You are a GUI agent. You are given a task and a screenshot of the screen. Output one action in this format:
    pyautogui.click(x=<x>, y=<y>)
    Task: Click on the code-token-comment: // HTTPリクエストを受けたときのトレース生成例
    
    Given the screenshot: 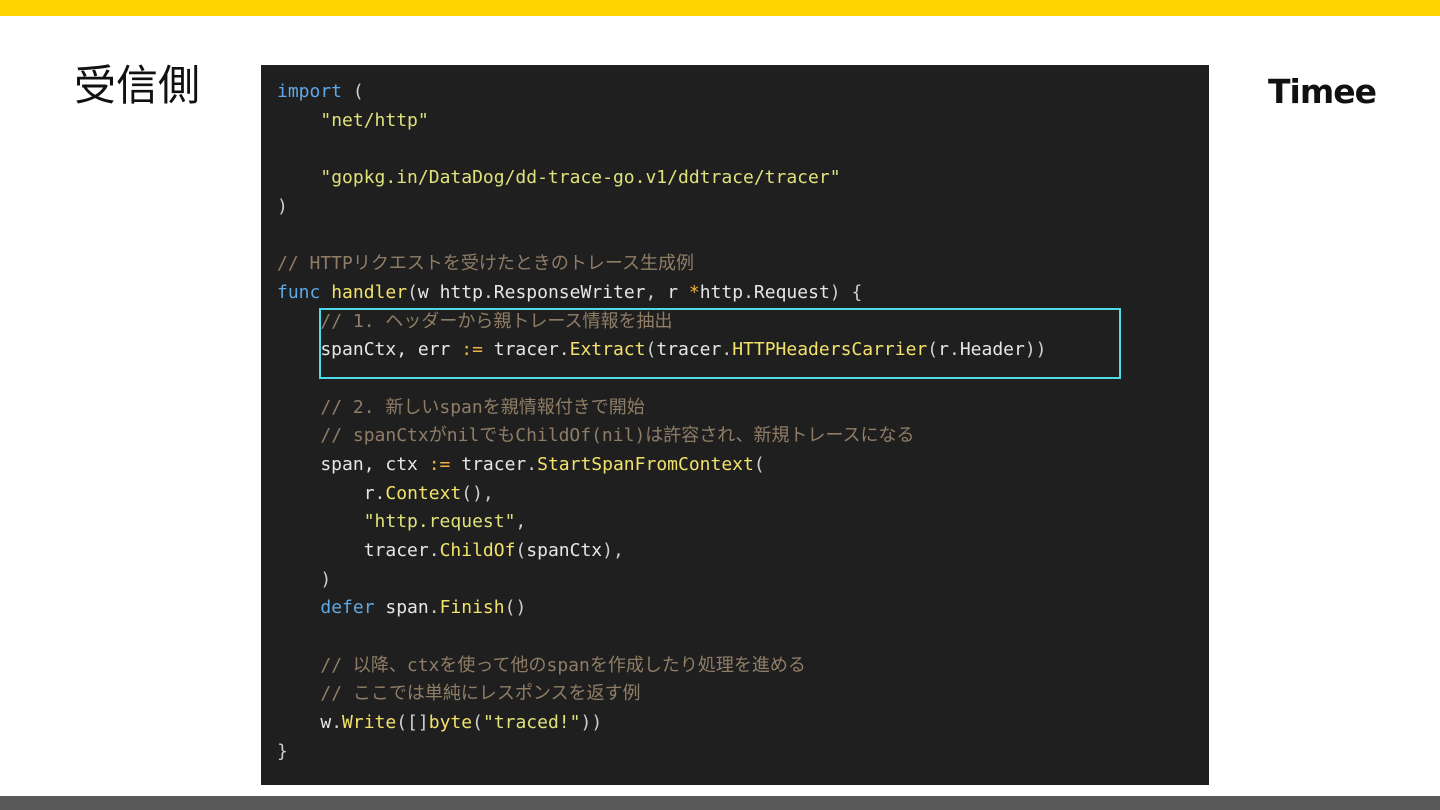 What is the action you would take?
    pyautogui.click(x=485, y=264)
    